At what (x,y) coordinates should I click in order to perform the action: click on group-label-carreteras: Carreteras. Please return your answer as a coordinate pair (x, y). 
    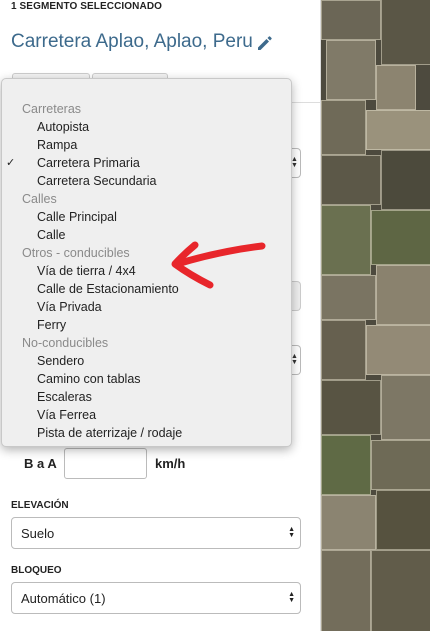
    Looking at the image, I should click on (52, 109).